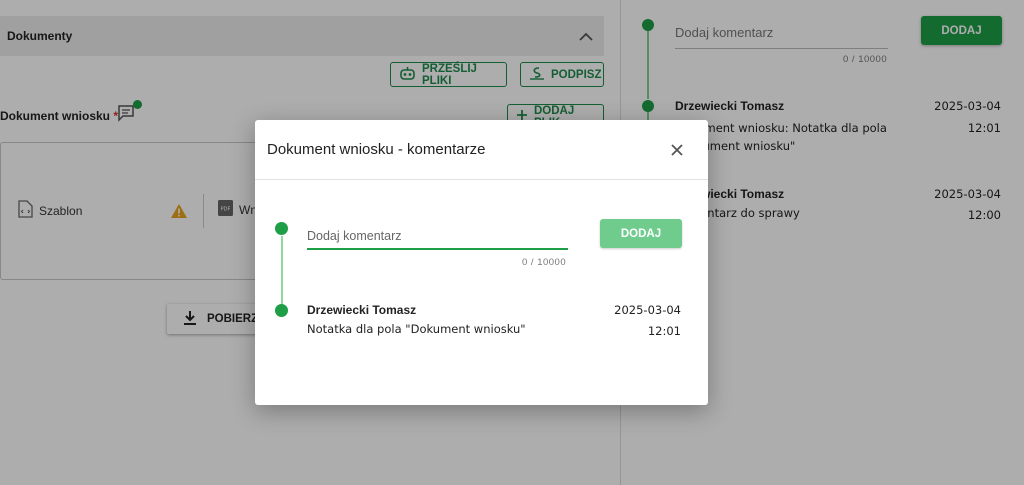 The image size is (1024, 485). I want to click on comment-author: Drzewiecki Tomasz, so click(362, 310).